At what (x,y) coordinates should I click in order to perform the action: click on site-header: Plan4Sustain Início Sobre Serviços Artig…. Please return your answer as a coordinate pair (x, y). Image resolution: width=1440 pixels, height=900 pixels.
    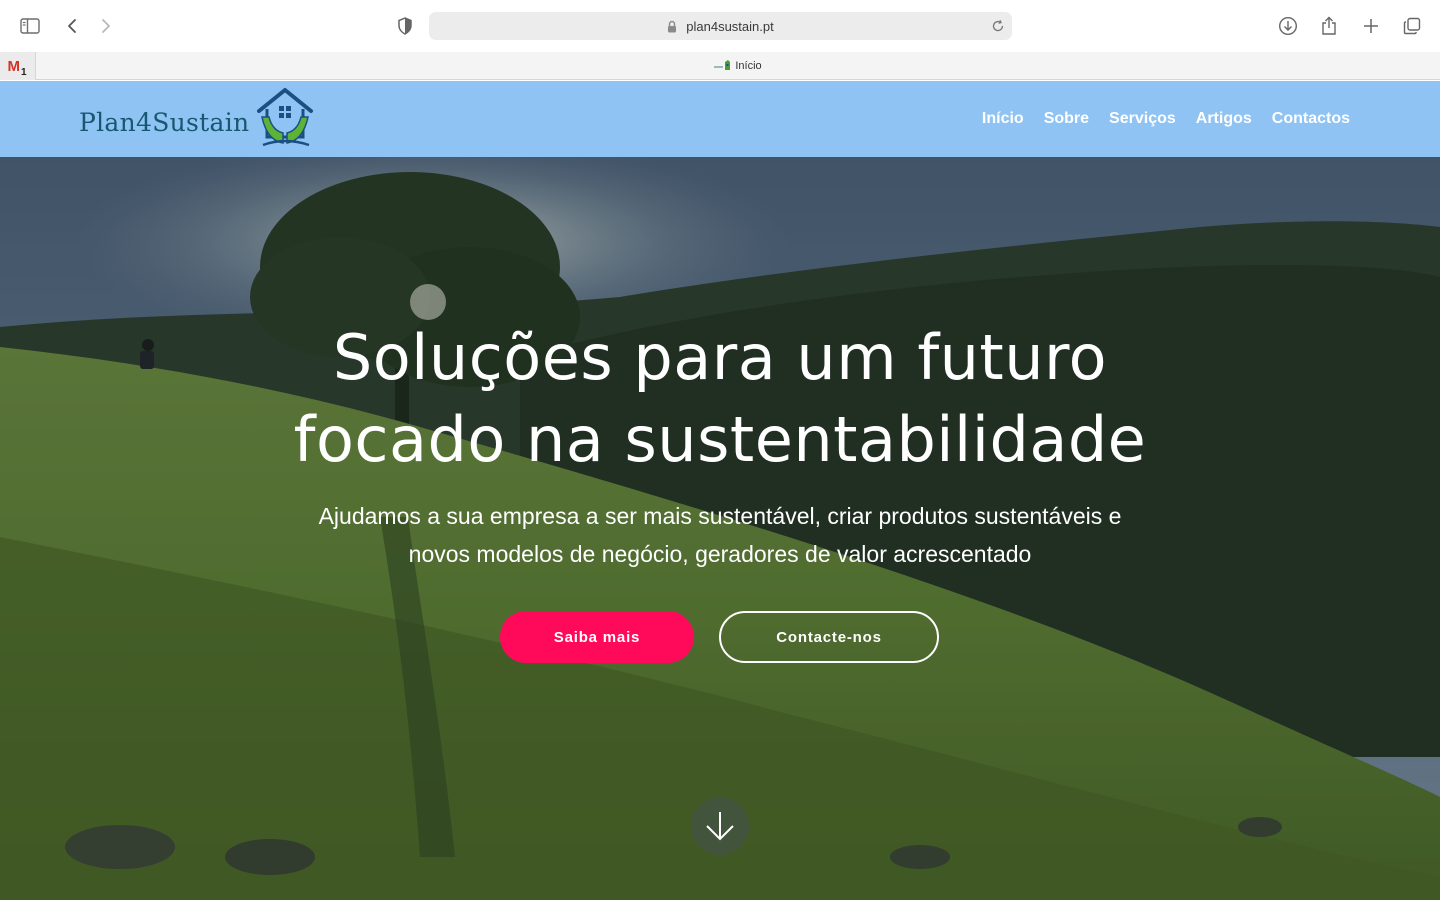
    Looking at the image, I should click on (720, 119).